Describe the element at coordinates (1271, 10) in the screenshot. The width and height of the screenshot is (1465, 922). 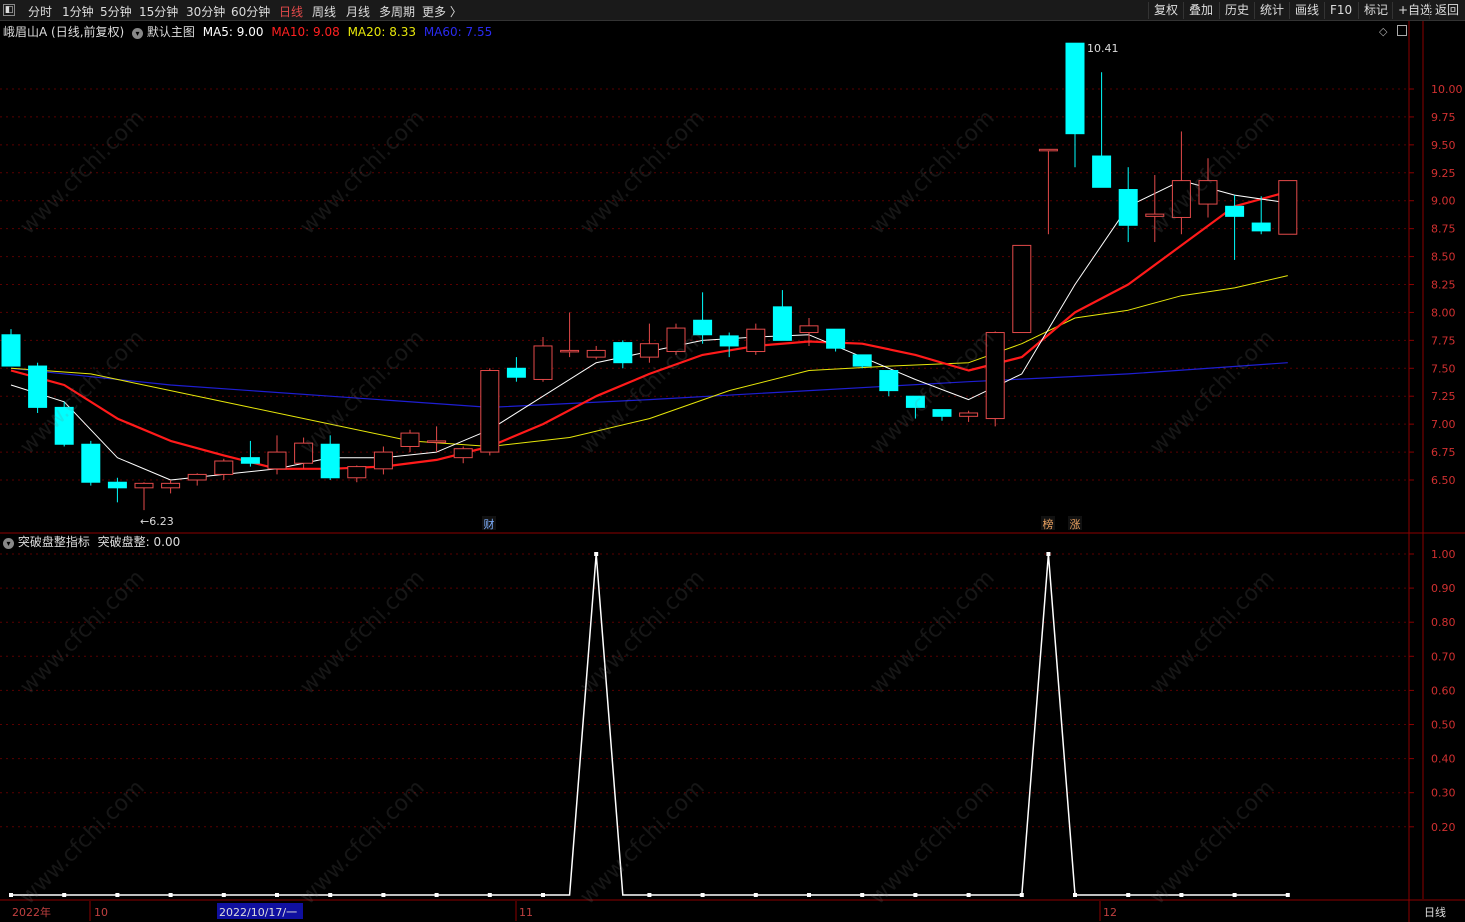
I see `toolbar-button-3: 统计` at that location.